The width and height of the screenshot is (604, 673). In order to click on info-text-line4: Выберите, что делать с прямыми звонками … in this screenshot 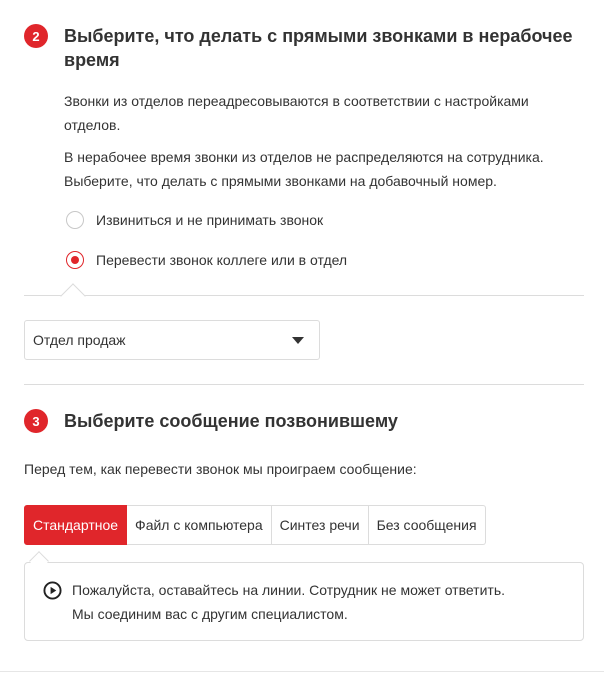, I will do `click(280, 181)`.